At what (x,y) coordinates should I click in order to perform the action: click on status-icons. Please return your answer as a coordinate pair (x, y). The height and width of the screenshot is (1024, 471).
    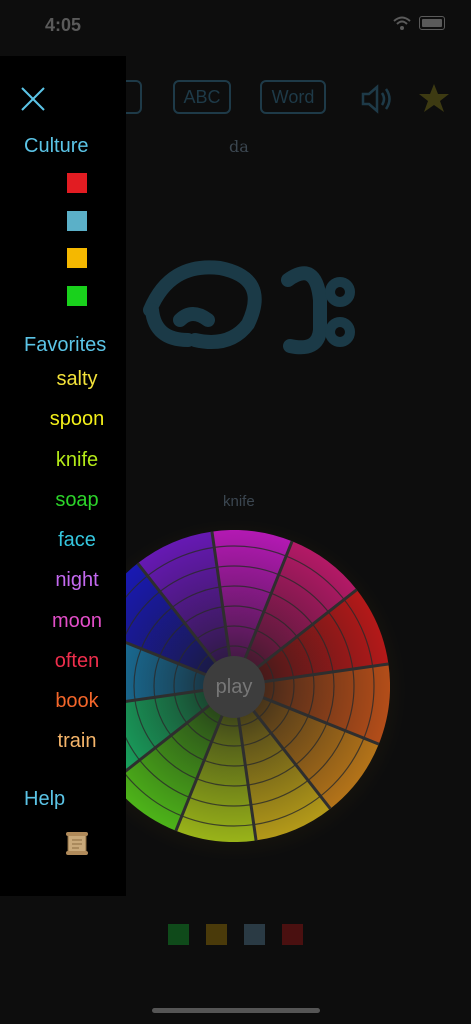
    Looking at the image, I should click on (419, 23).